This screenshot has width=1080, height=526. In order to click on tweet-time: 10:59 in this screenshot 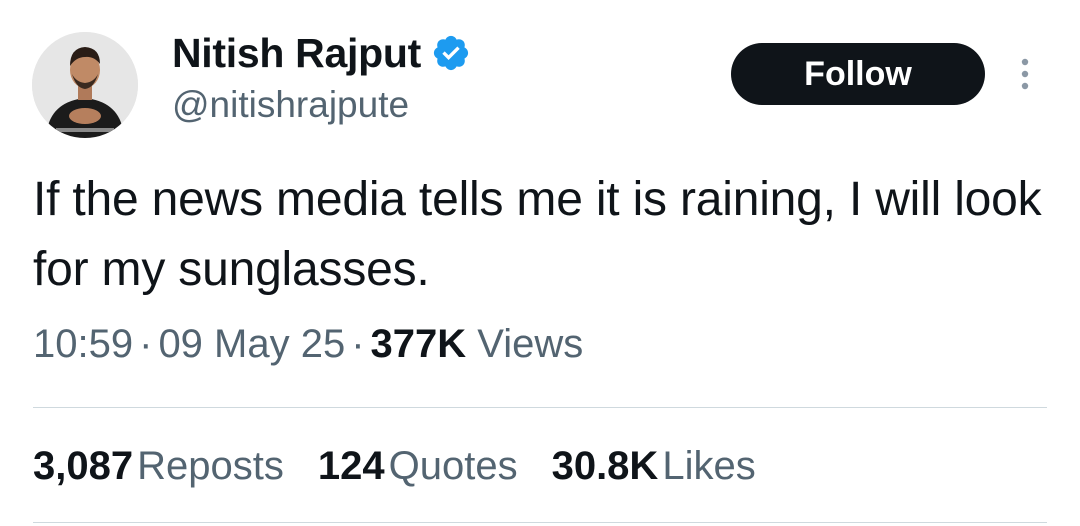, I will do `click(83, 344)`.